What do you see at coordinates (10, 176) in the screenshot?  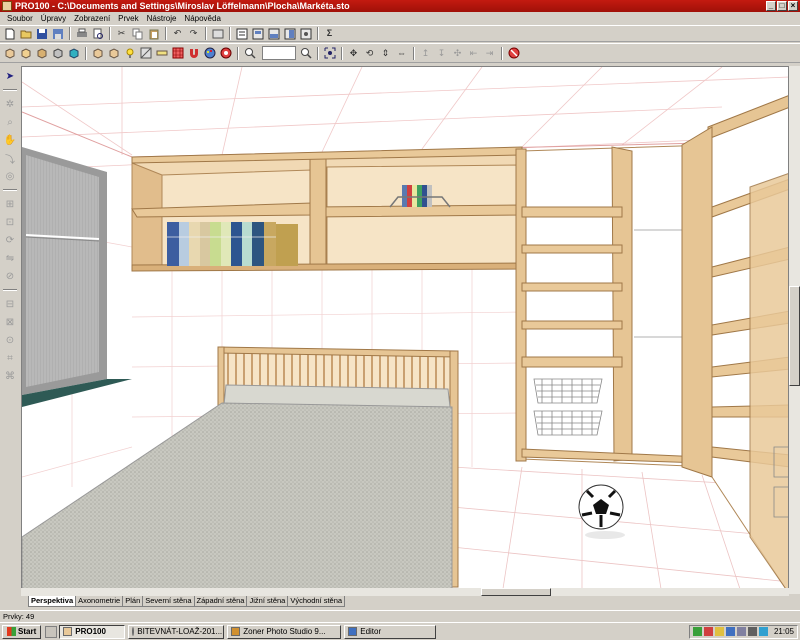 I see `camera-icon: ◎` at bounding box center [10, 176].